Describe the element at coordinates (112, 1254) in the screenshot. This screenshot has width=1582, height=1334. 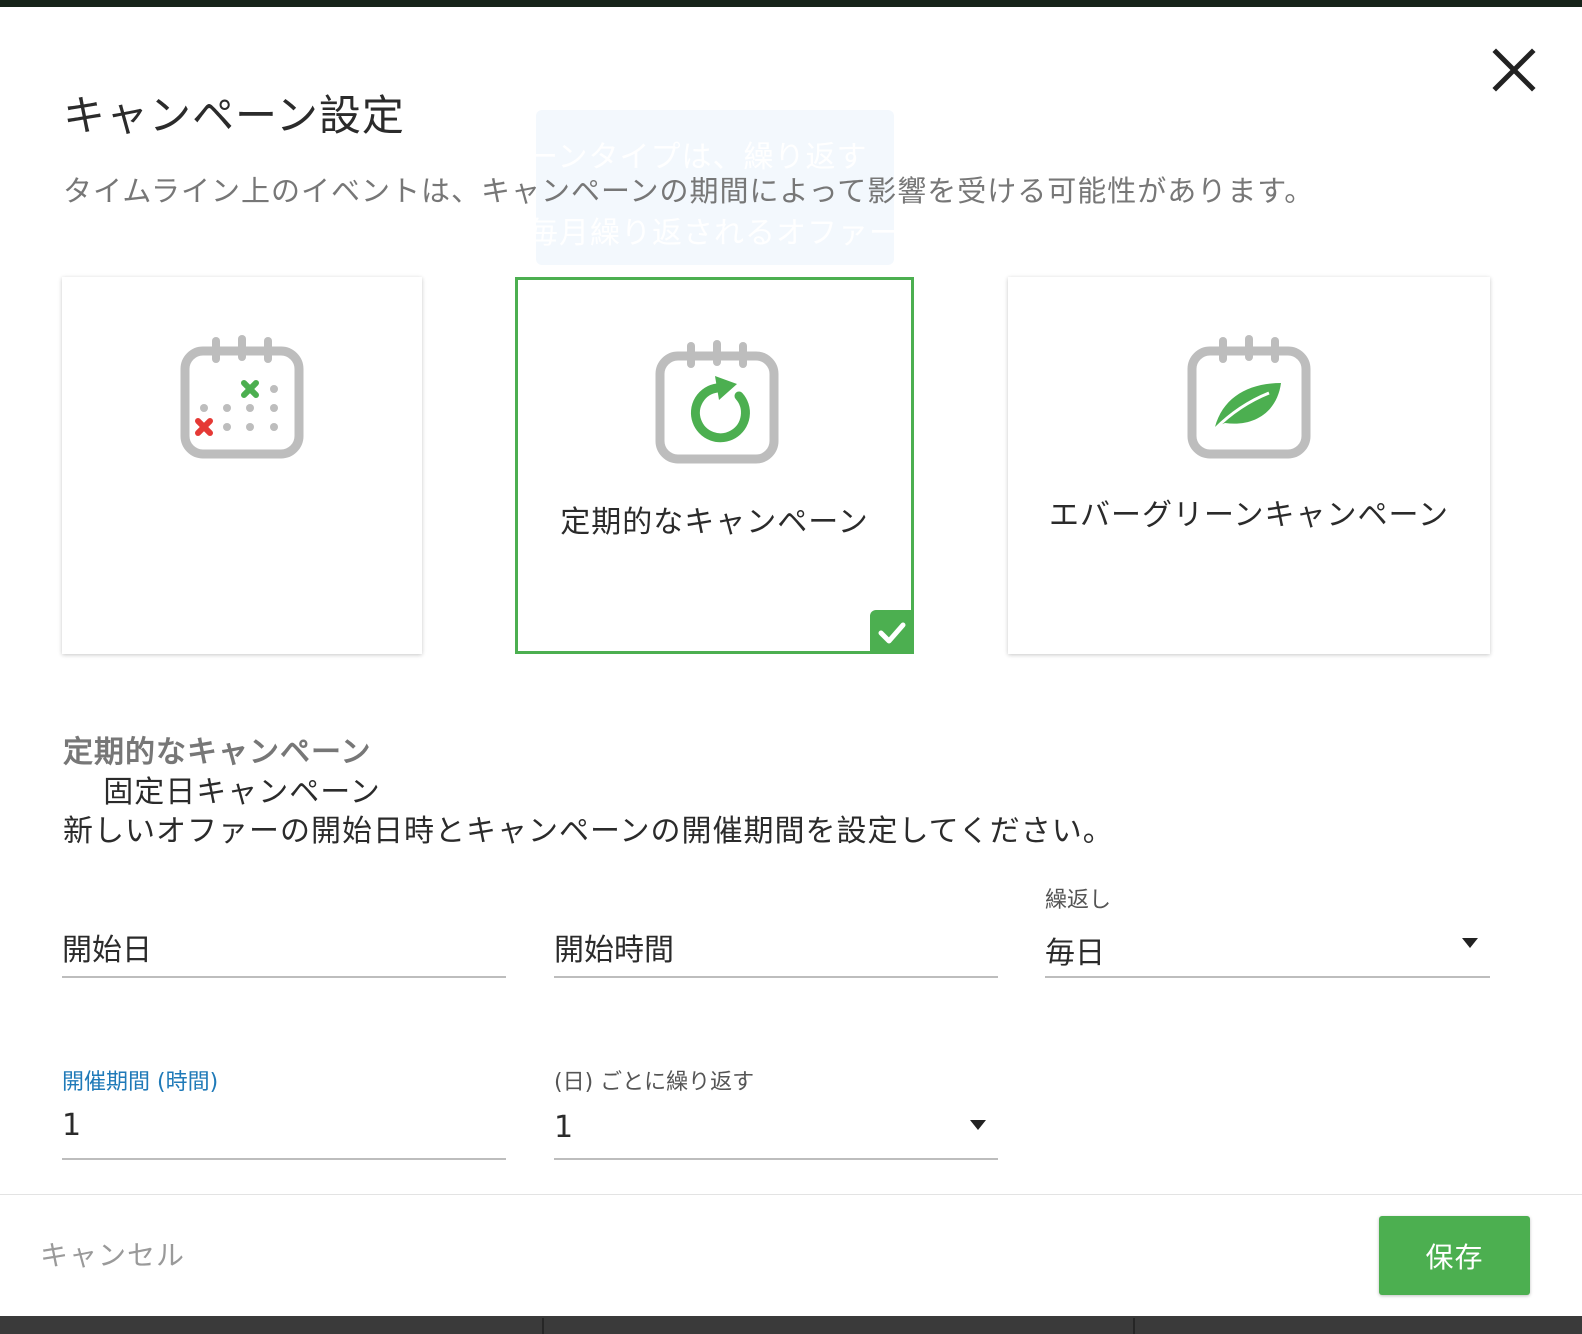
I see `cancel-button: キャンセル` at that location.